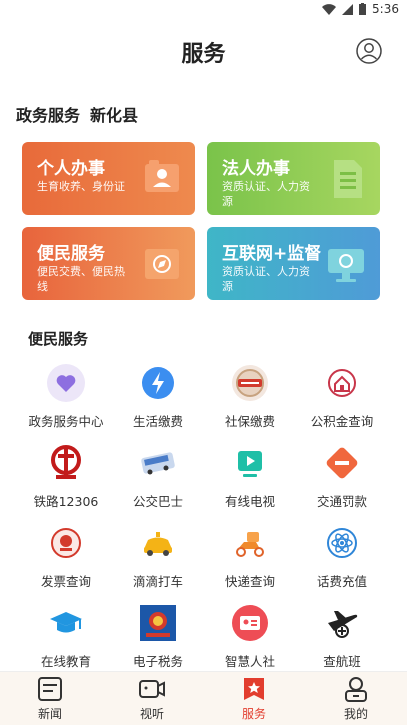 Image resolution: width=407 pixels, height=725 pixels. I want to click on service-label: 有线电视, so click(249, 501).